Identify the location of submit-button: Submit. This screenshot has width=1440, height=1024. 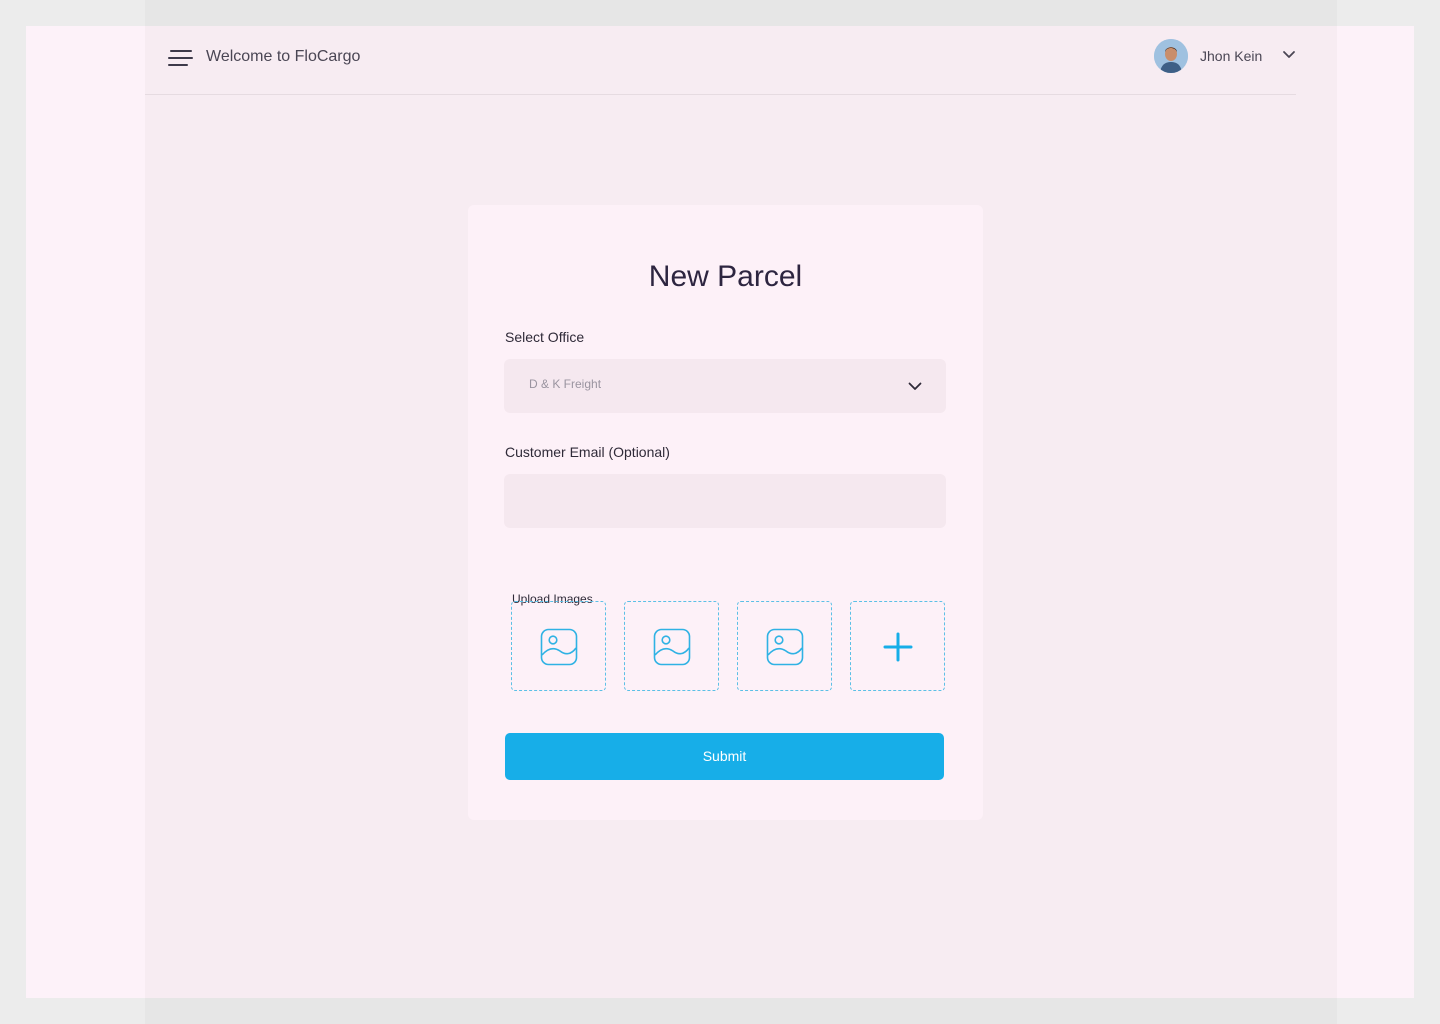
(724, 756).